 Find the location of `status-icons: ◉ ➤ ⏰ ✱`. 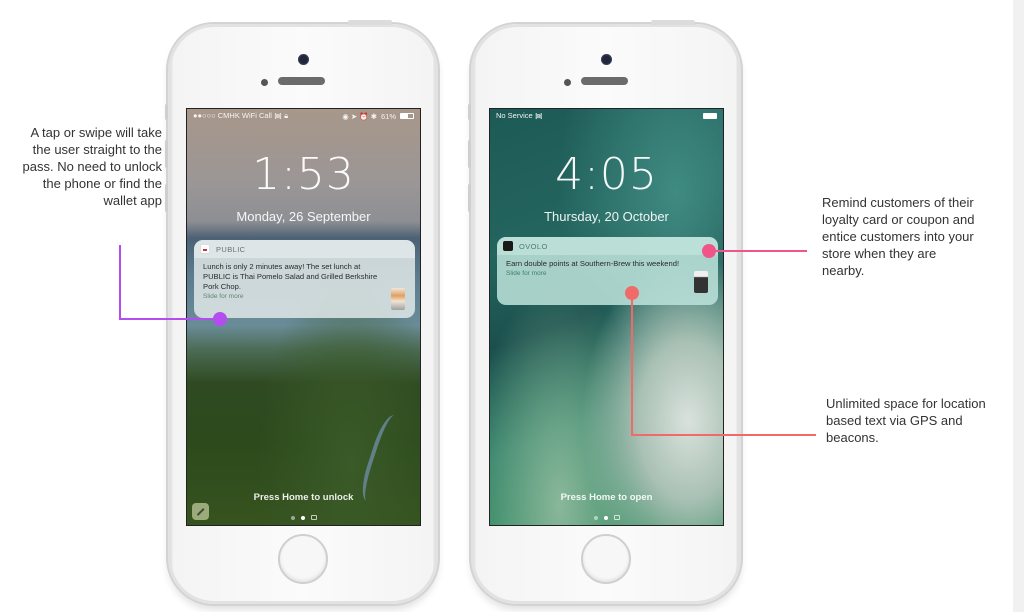

status-icons: ◉ ➤ ⏰ ✱ is located at coordinates (359, 116).